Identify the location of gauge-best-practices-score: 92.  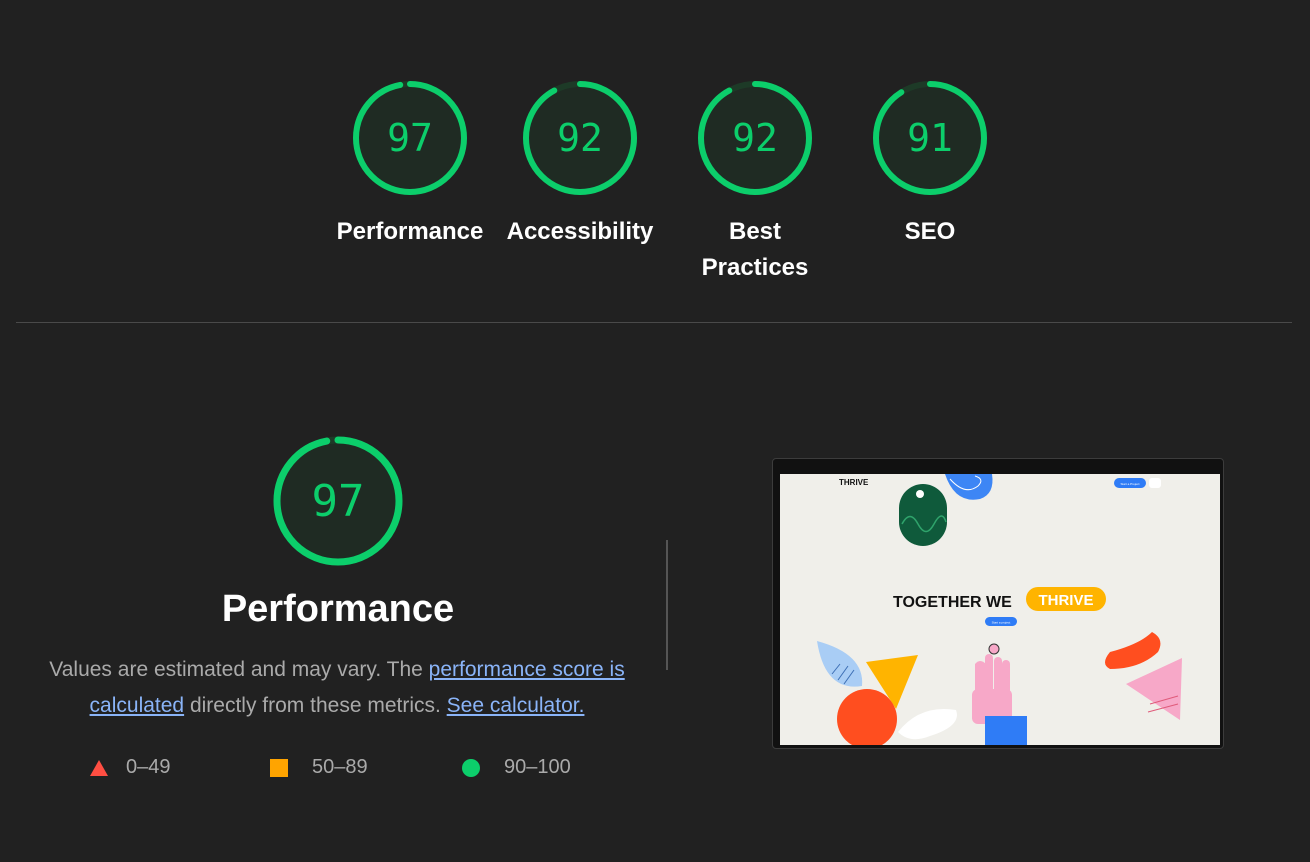
(755, 138).